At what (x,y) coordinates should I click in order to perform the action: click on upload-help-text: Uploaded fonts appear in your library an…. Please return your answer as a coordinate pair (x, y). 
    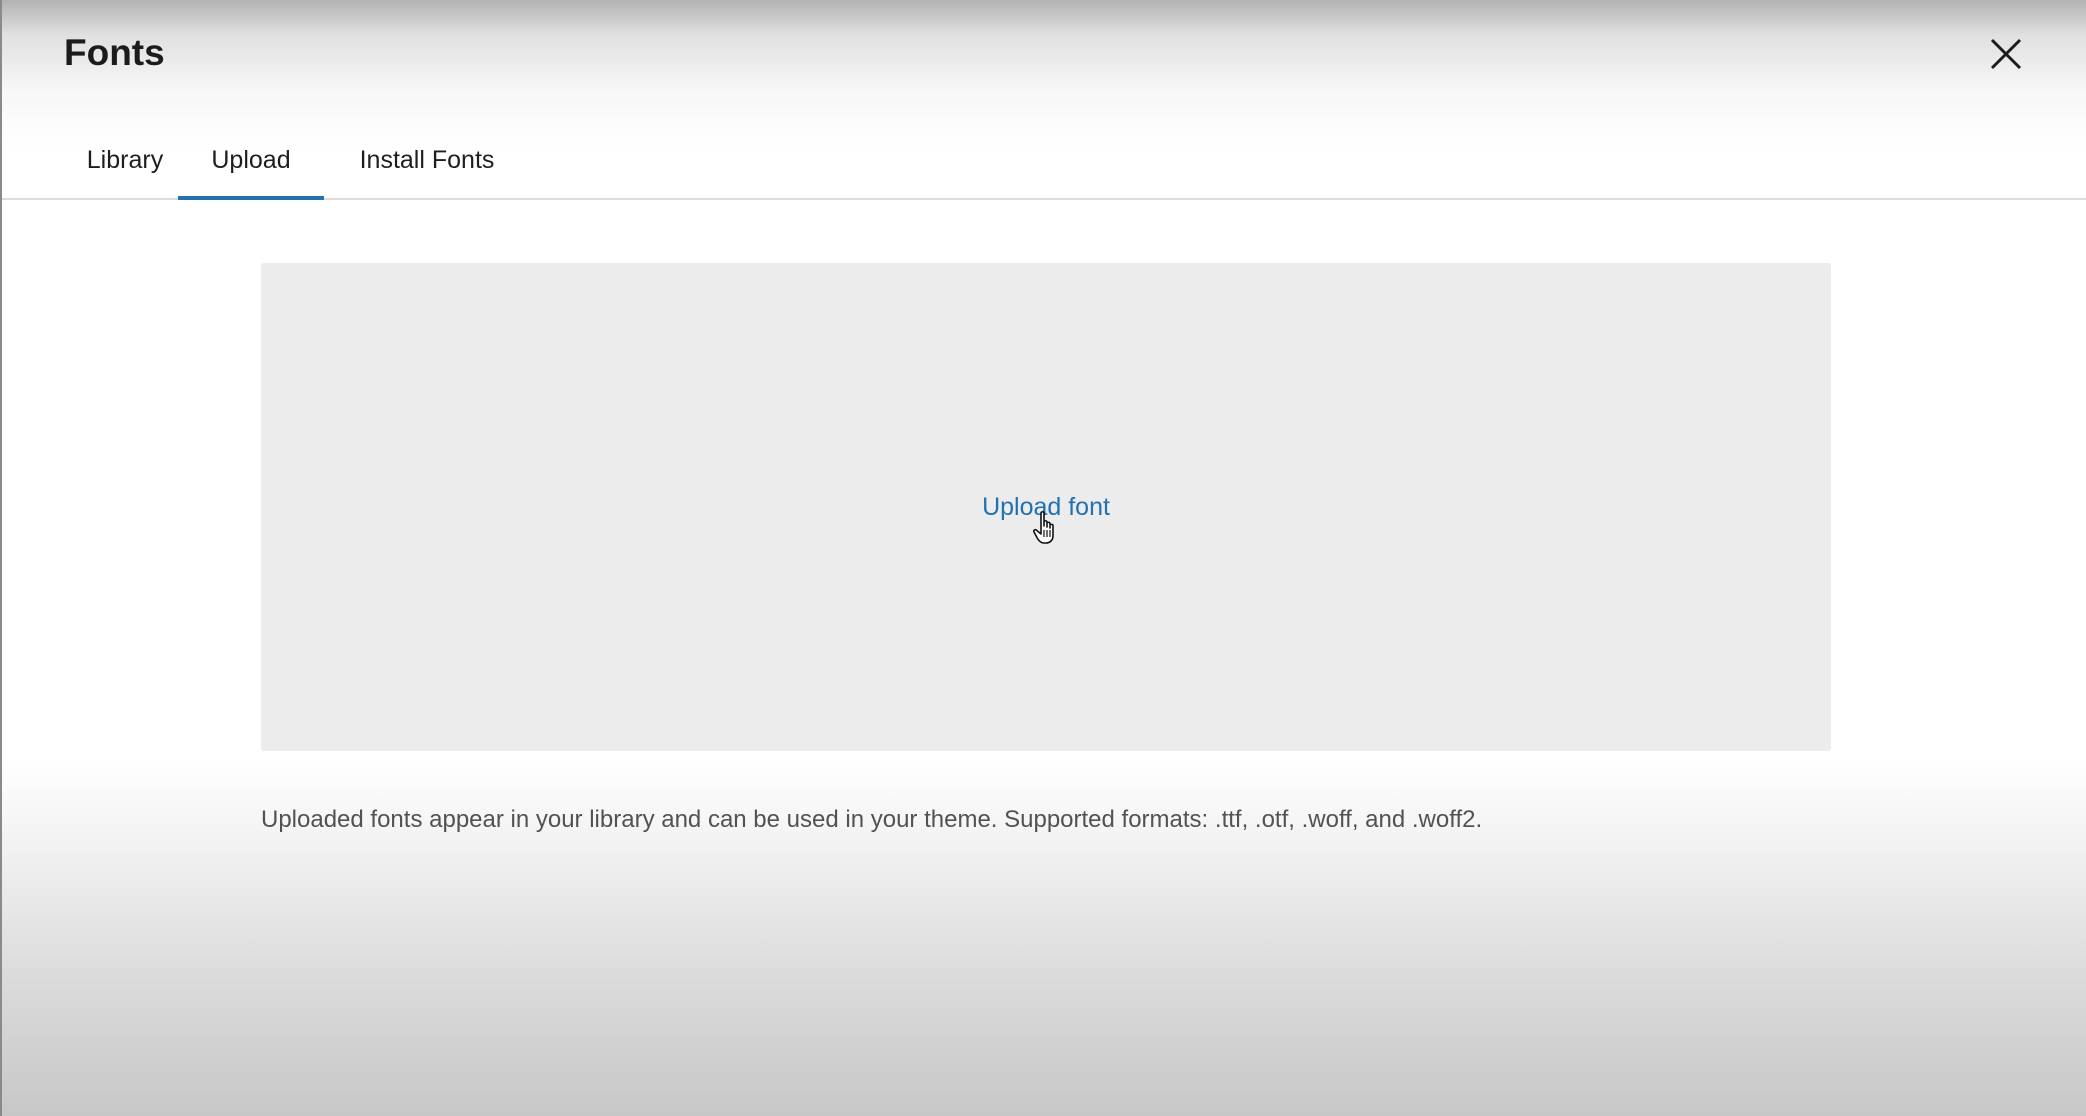
    Looking at the image, I should click on (872, 819).